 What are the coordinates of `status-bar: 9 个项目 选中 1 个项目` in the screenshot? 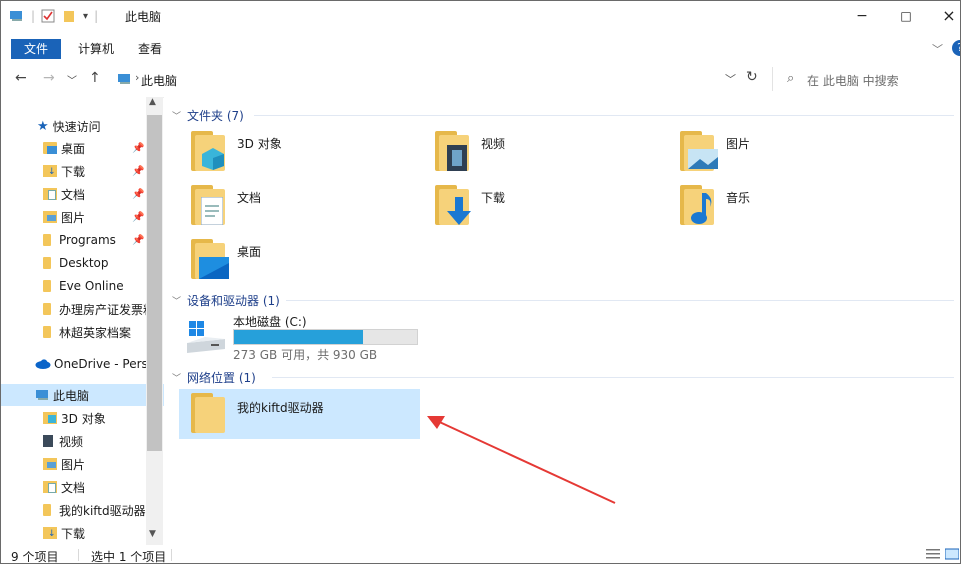 It's located at (480, 554).